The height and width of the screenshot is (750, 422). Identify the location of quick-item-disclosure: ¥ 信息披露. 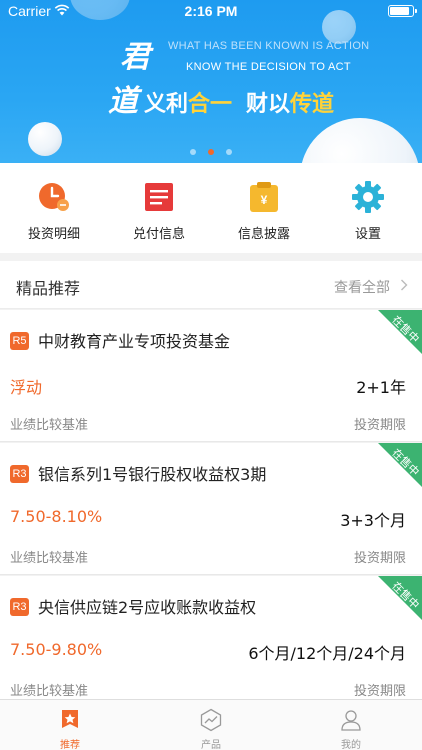
(264, 212).